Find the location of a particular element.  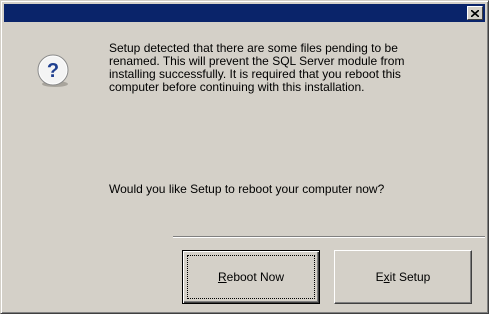

close-button is located at coordinates (475, 13).